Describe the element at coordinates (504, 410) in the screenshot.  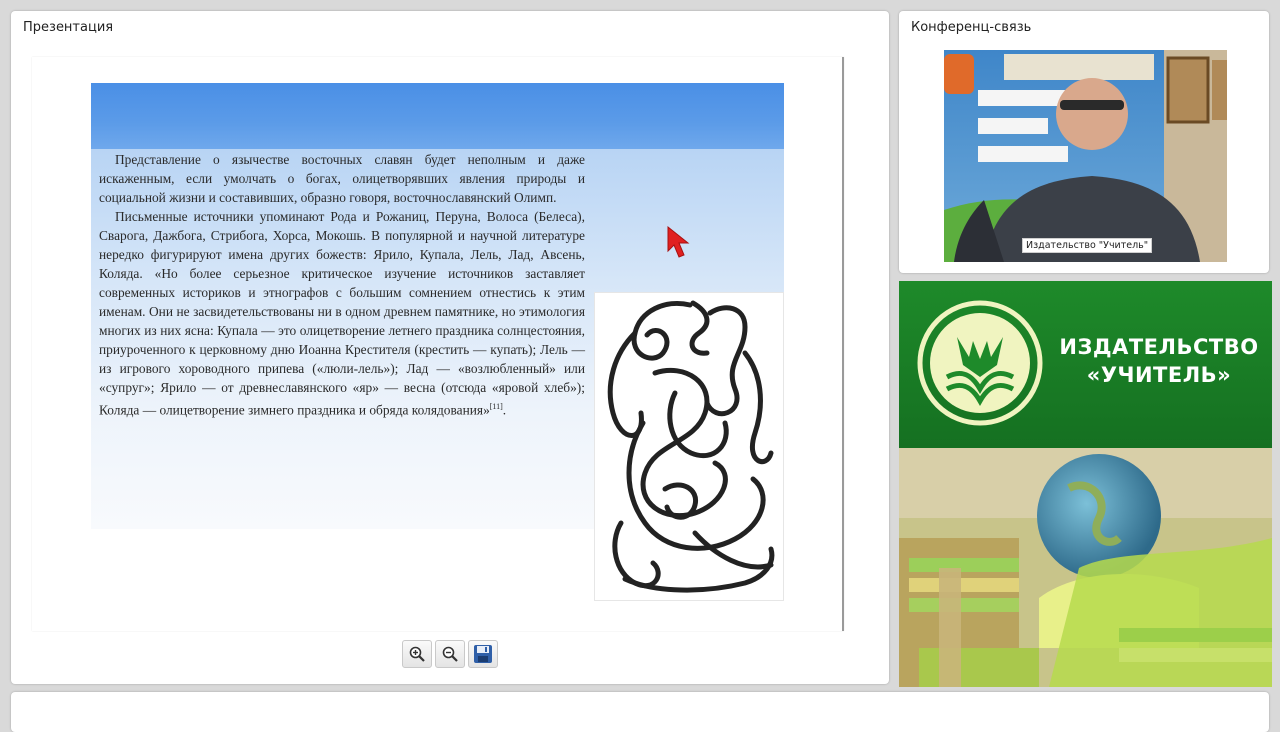
I see `footnote-tail: .` at that location.